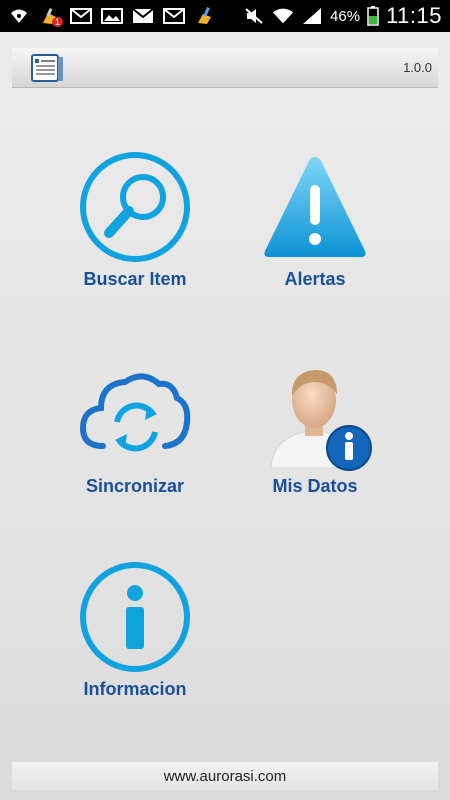  Describe the element at coordinates (315, 414) in the screenshot. I see `user-info-icon` at that location.